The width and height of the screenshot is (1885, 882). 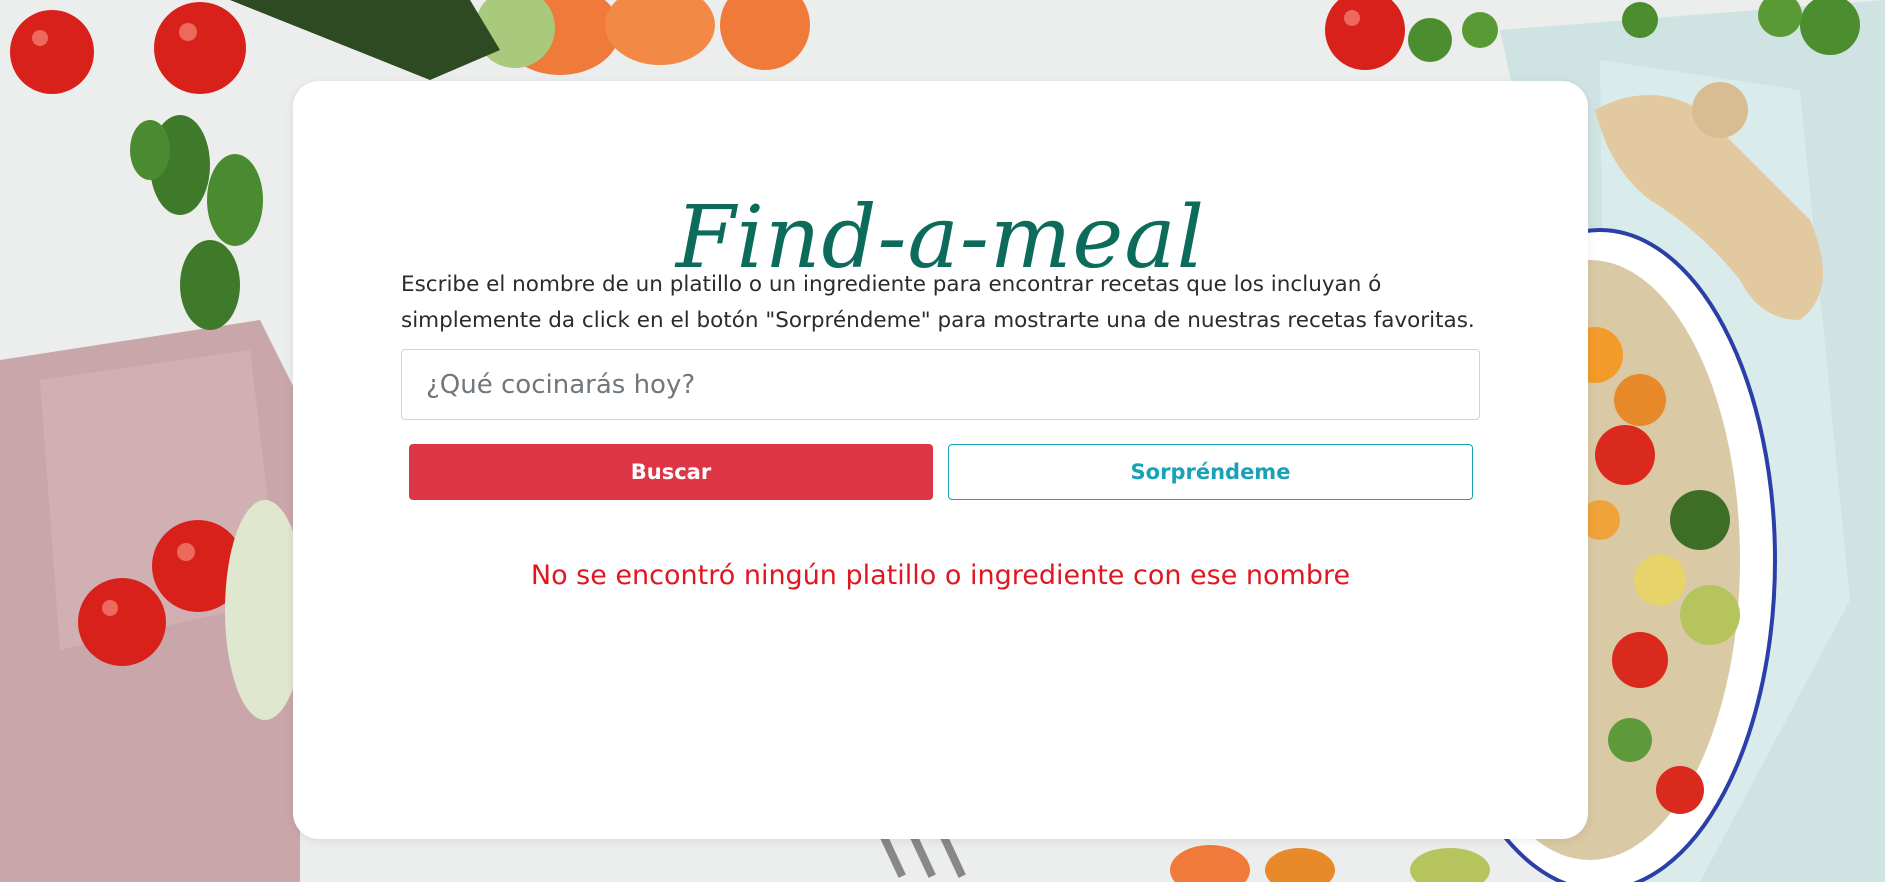 I want to click on search-button: Buscar, so click(x=671, y=472).